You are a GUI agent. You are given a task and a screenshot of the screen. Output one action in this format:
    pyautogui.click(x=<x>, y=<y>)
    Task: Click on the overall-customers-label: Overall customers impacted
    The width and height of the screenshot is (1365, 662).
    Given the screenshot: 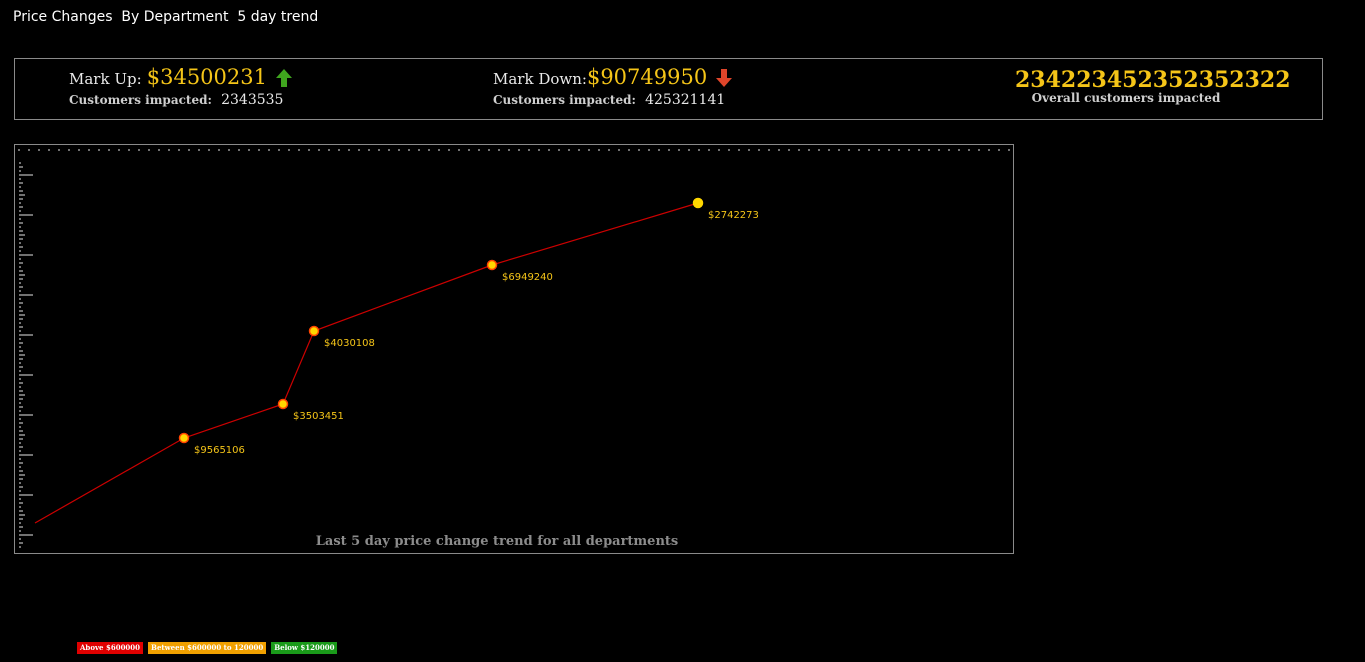 What is the action you would take?
    pyautogui.click(x=1126, y=98)
    